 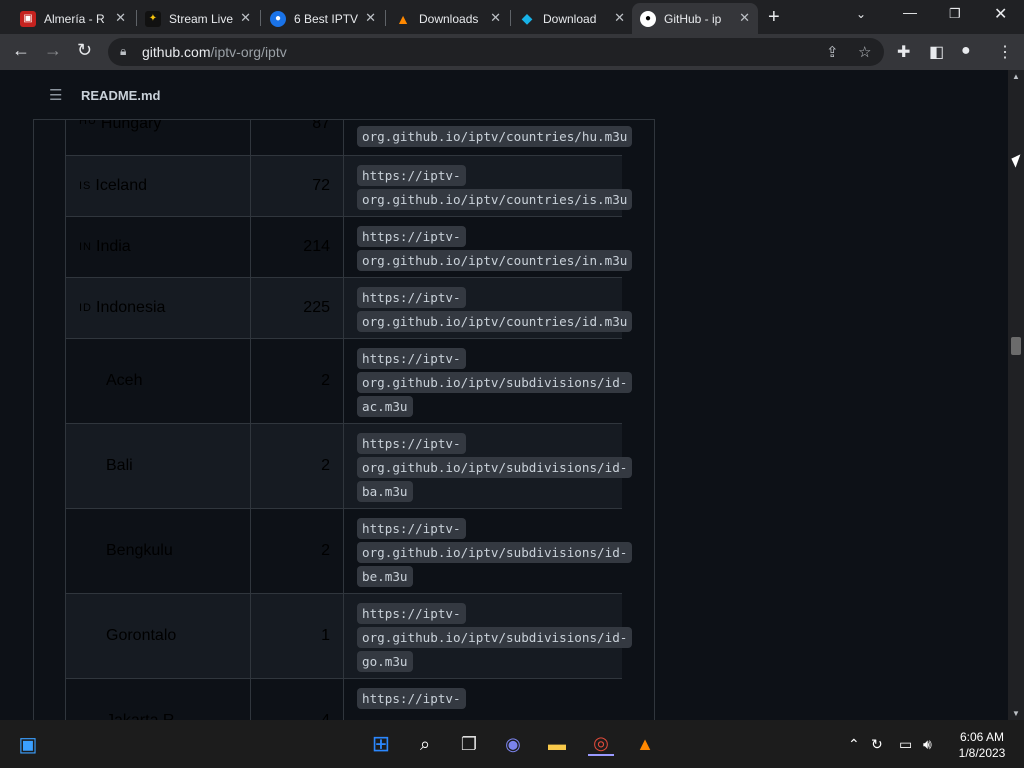 What do you see at coordinates (158, 308) in the screenshot?
I see `country-cell: ID Indonesia` at bounding box center [158, 308].